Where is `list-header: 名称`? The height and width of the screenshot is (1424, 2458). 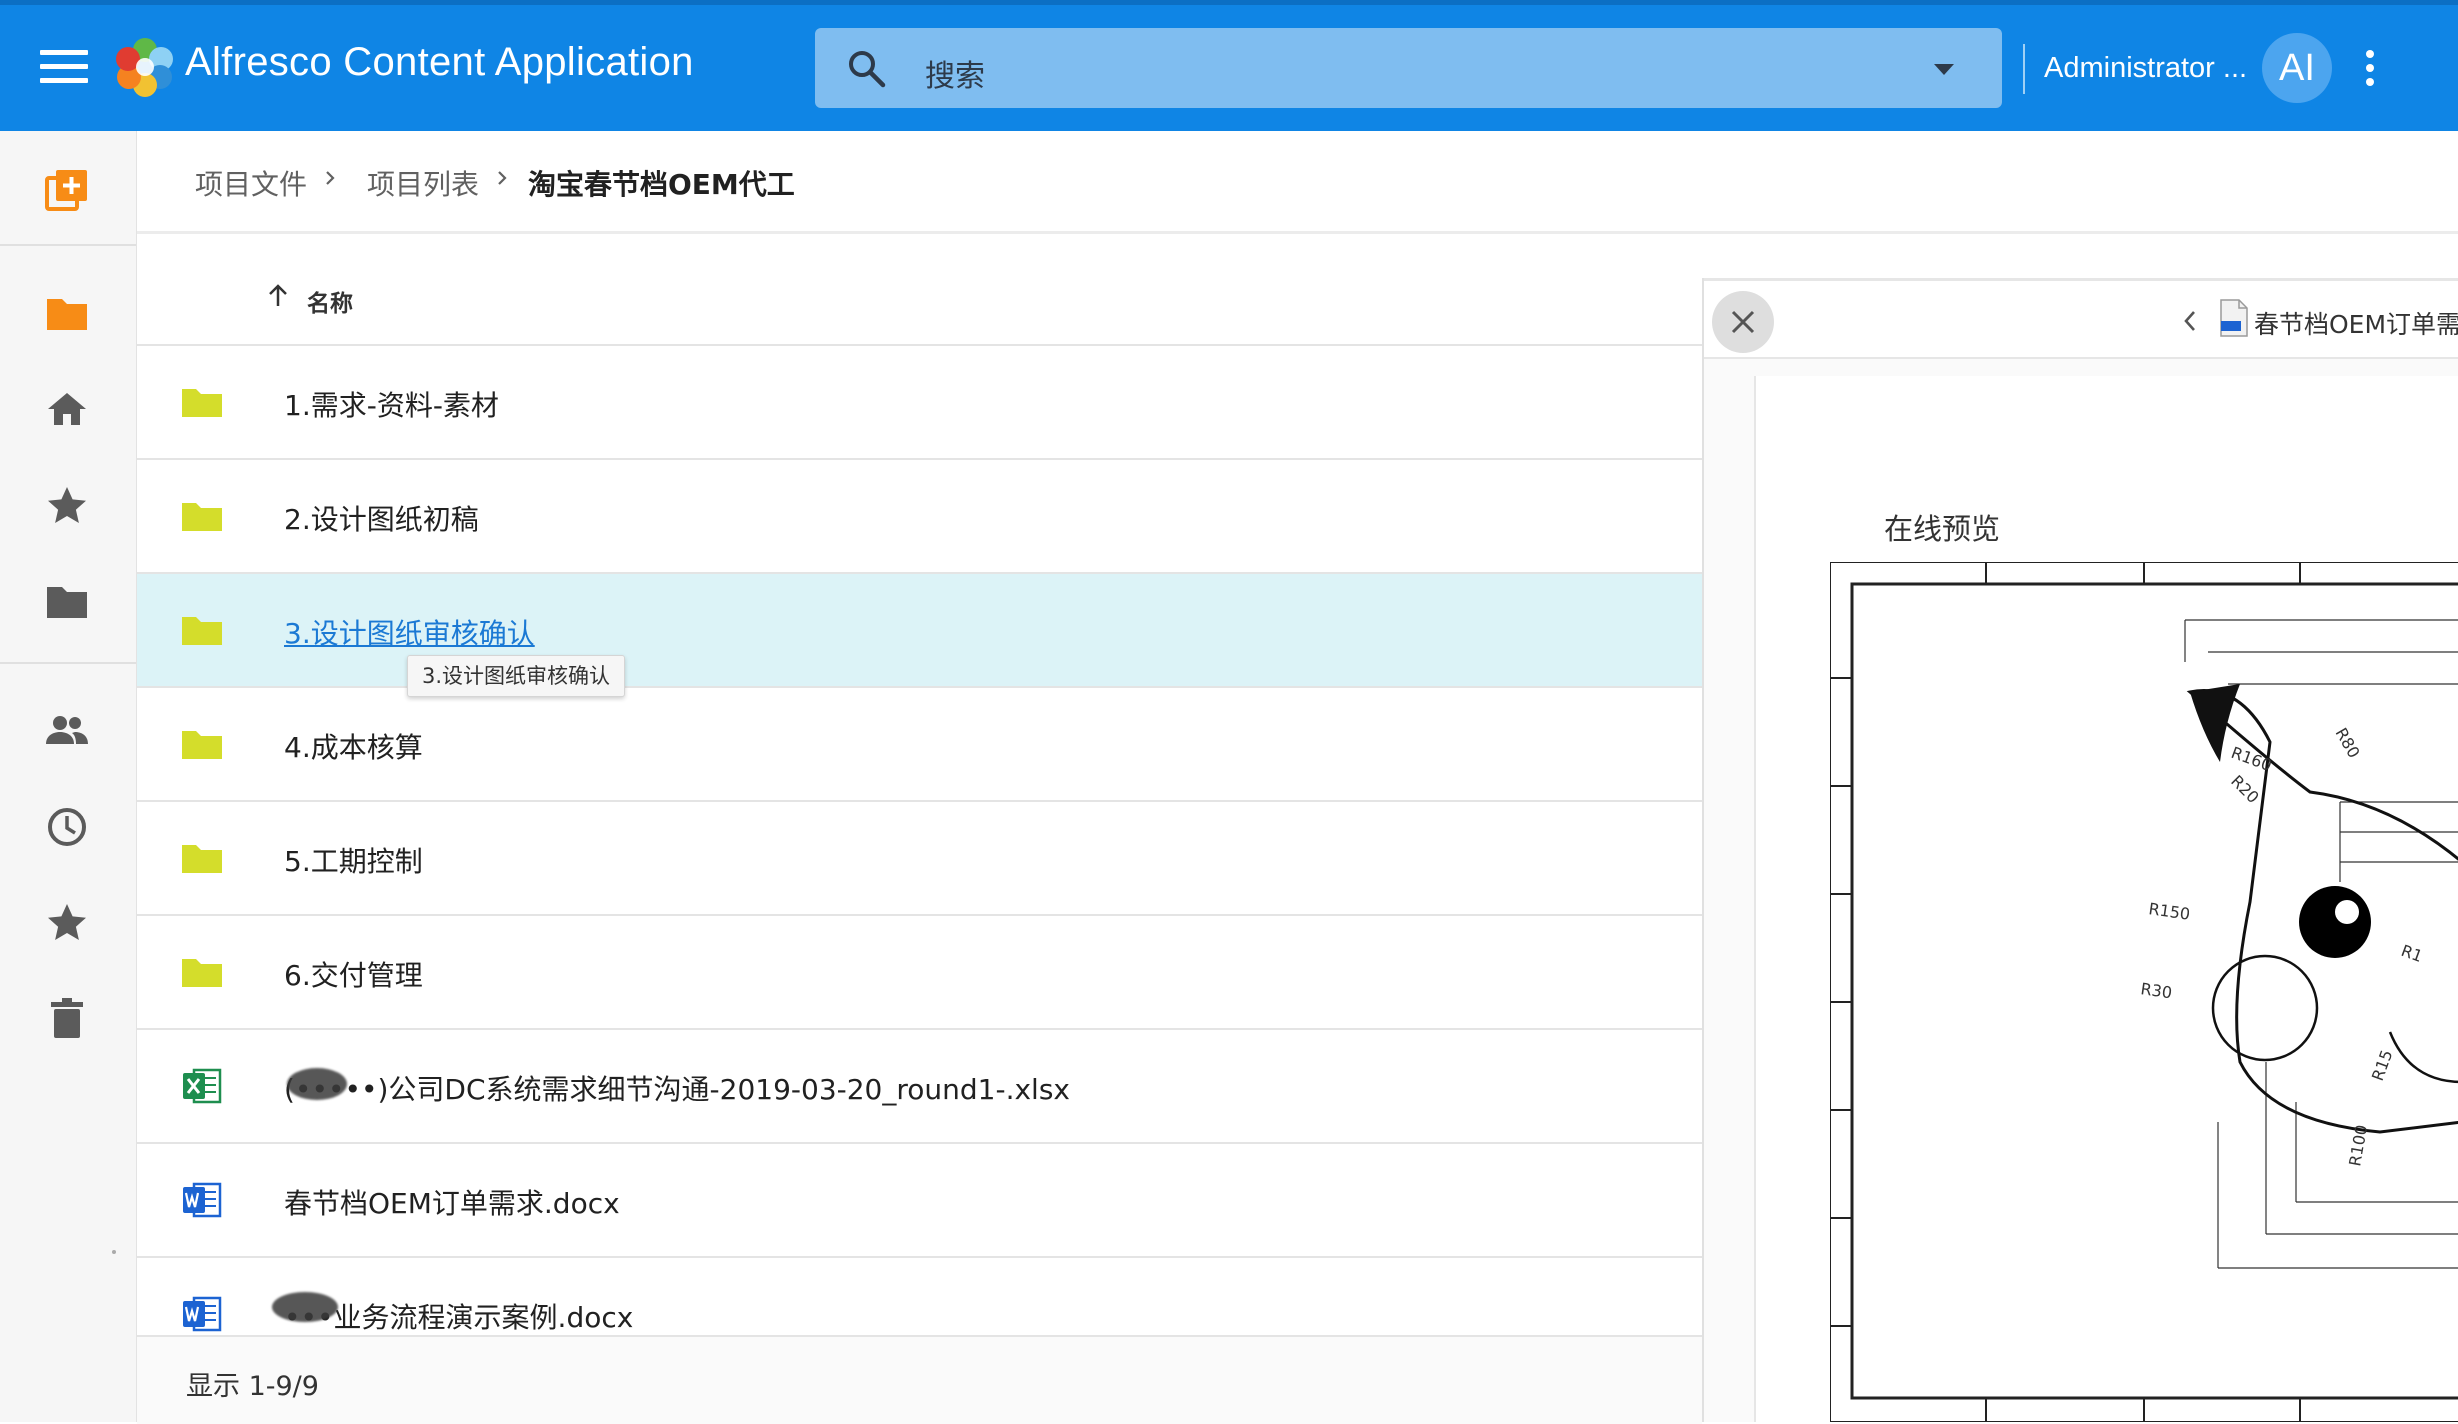 list-header: 名称 is located at coordinates (919, 290).